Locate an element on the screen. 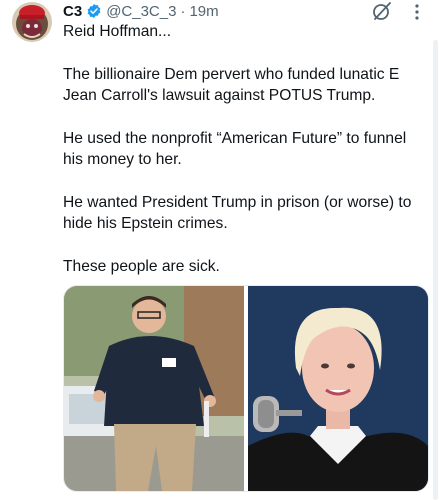 This screenshot has width=439, height=500. more-vertical-icon is located at coordinates (417, 12).